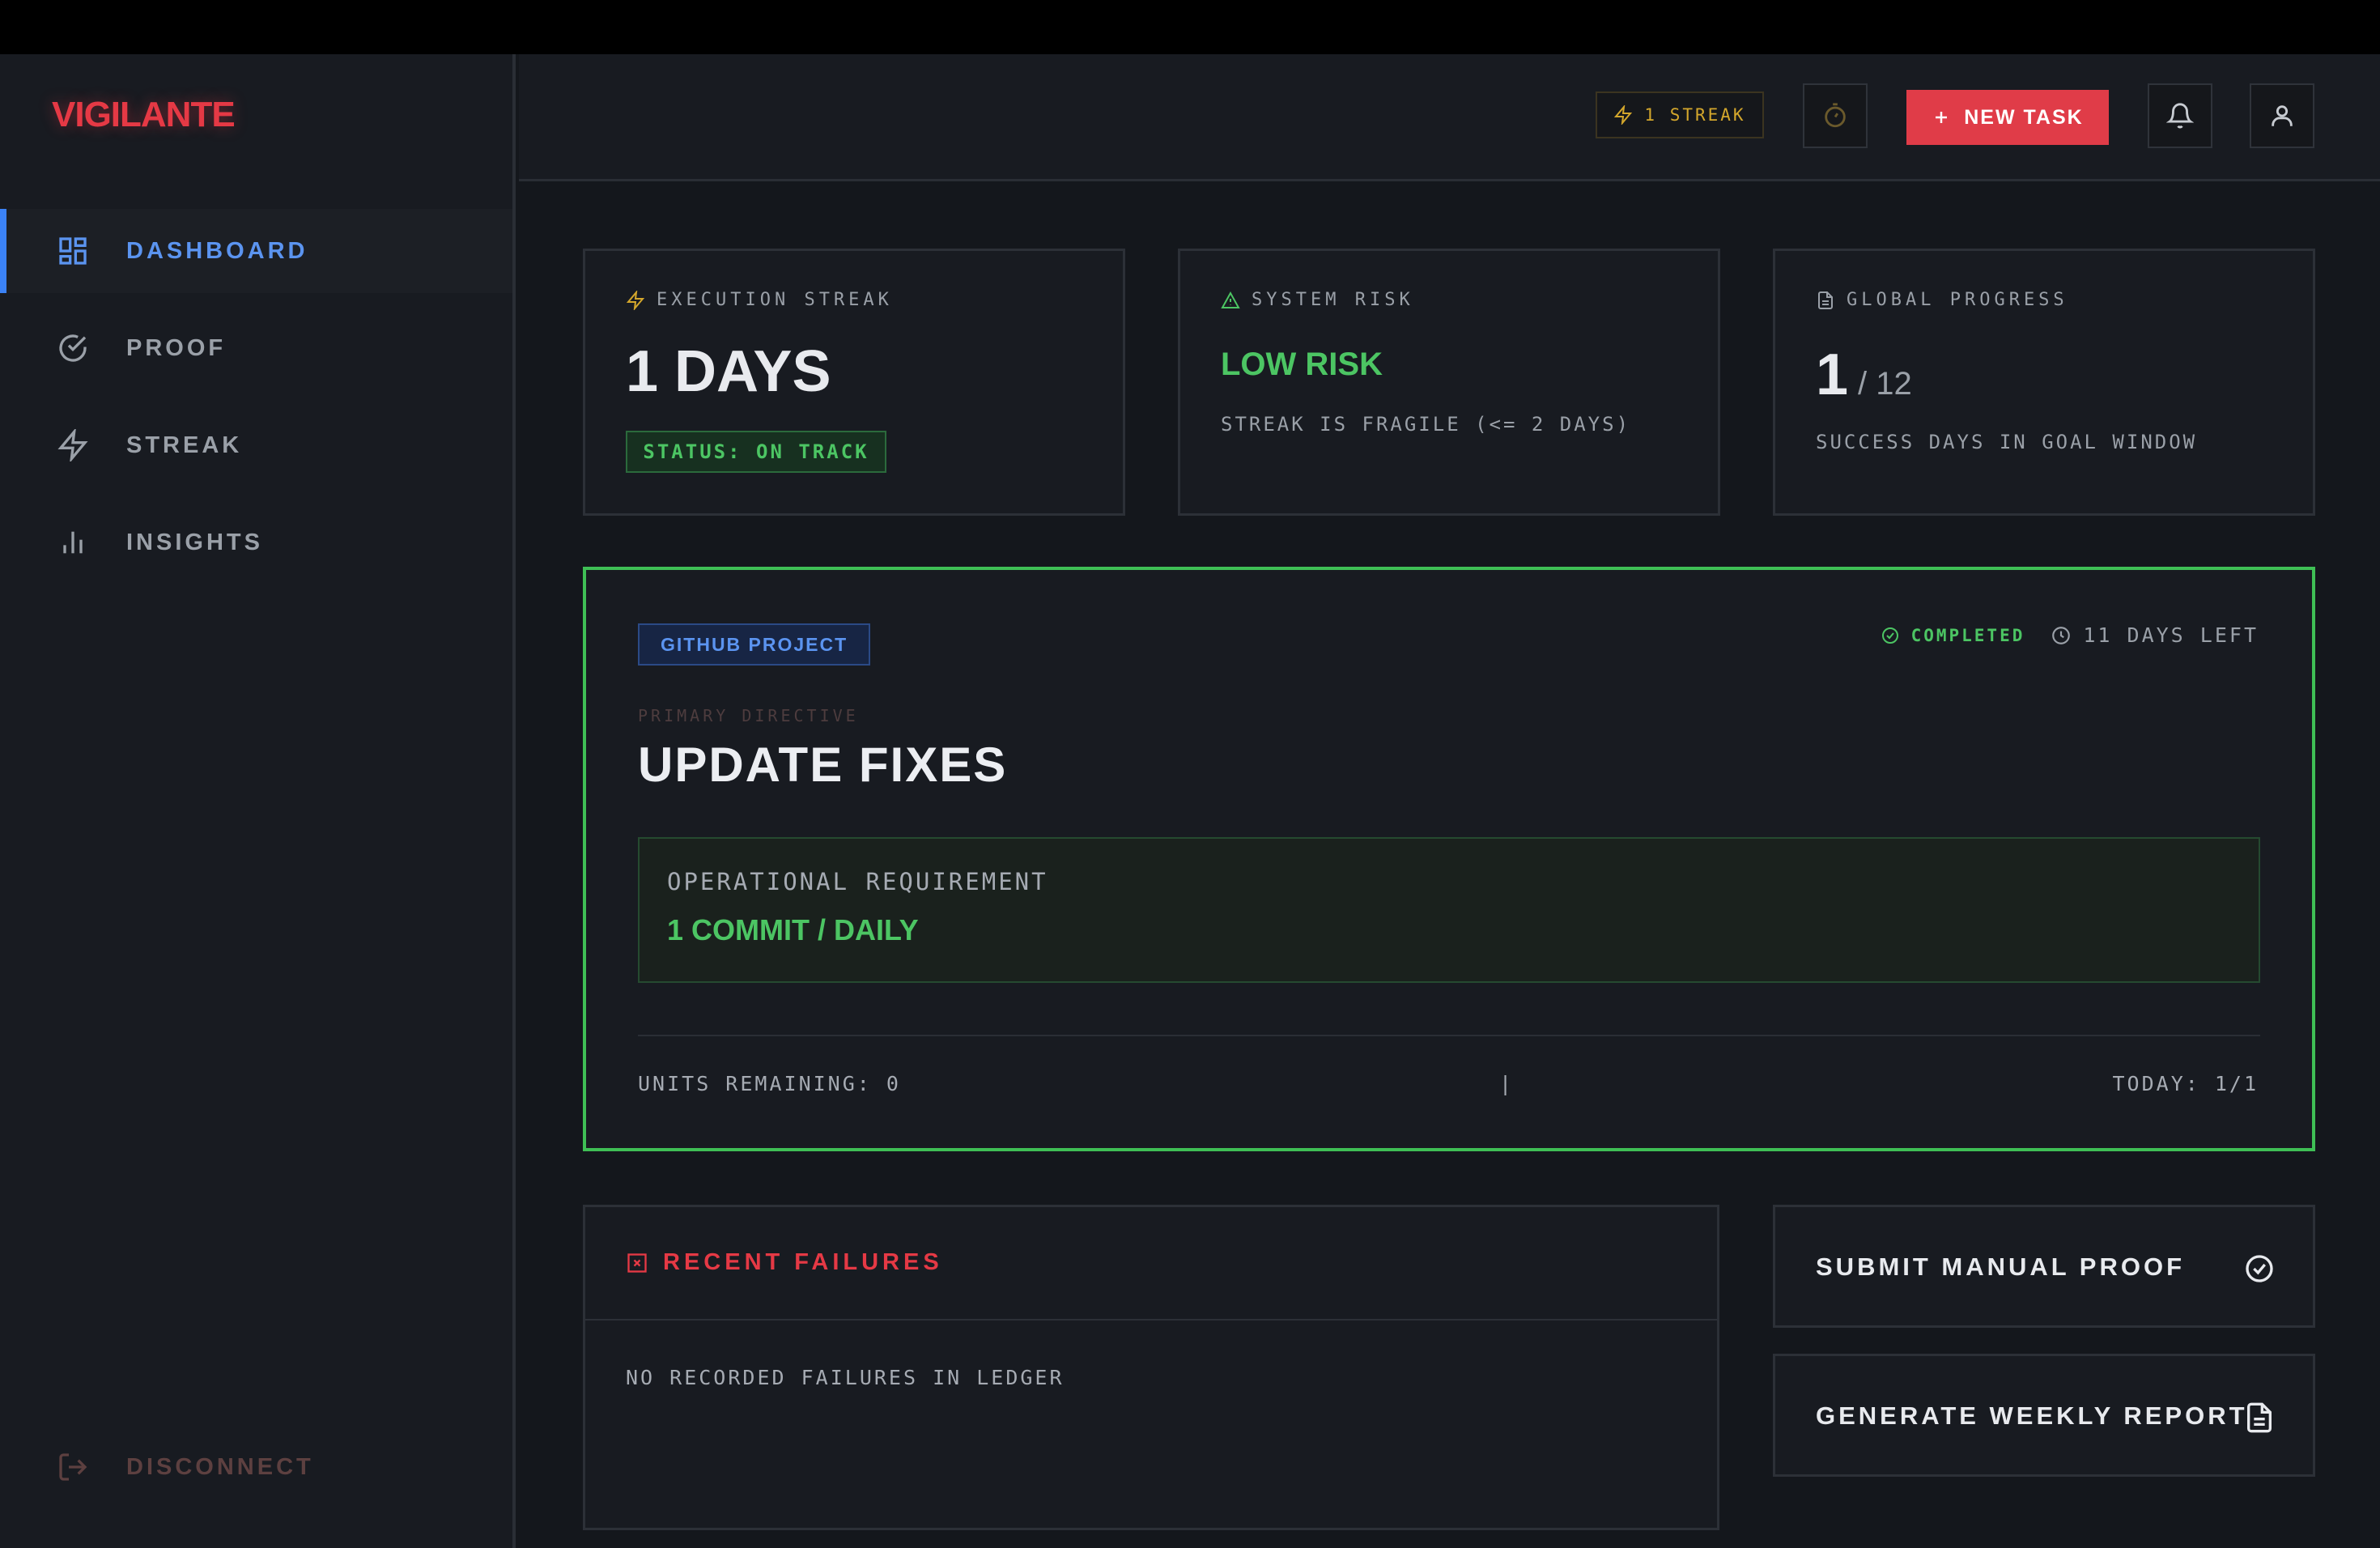 The image size is (2380, 1548). I want to click on requirement-box: OPERATIONAL REQUIREMENT 1 COMMIT / DAILY, so click(1449, 910).